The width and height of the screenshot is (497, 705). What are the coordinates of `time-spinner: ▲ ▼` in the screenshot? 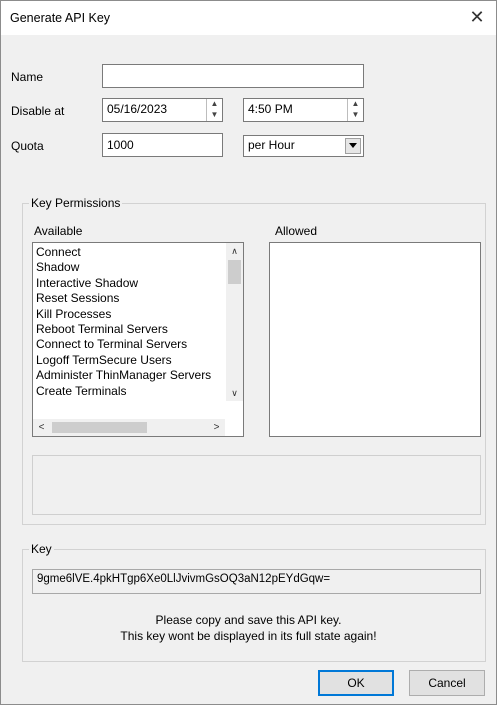 It's located at (355, 110).